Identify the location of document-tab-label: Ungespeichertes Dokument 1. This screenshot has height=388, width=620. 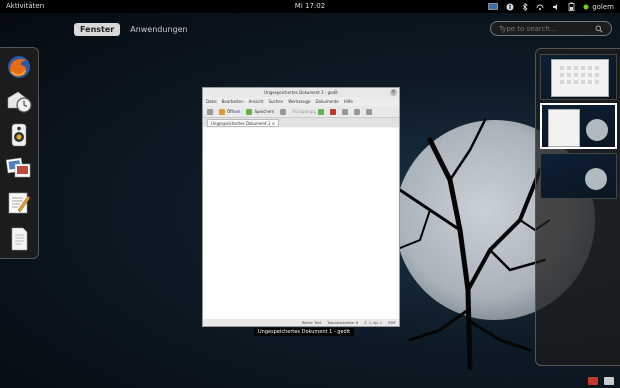
(241, 123).